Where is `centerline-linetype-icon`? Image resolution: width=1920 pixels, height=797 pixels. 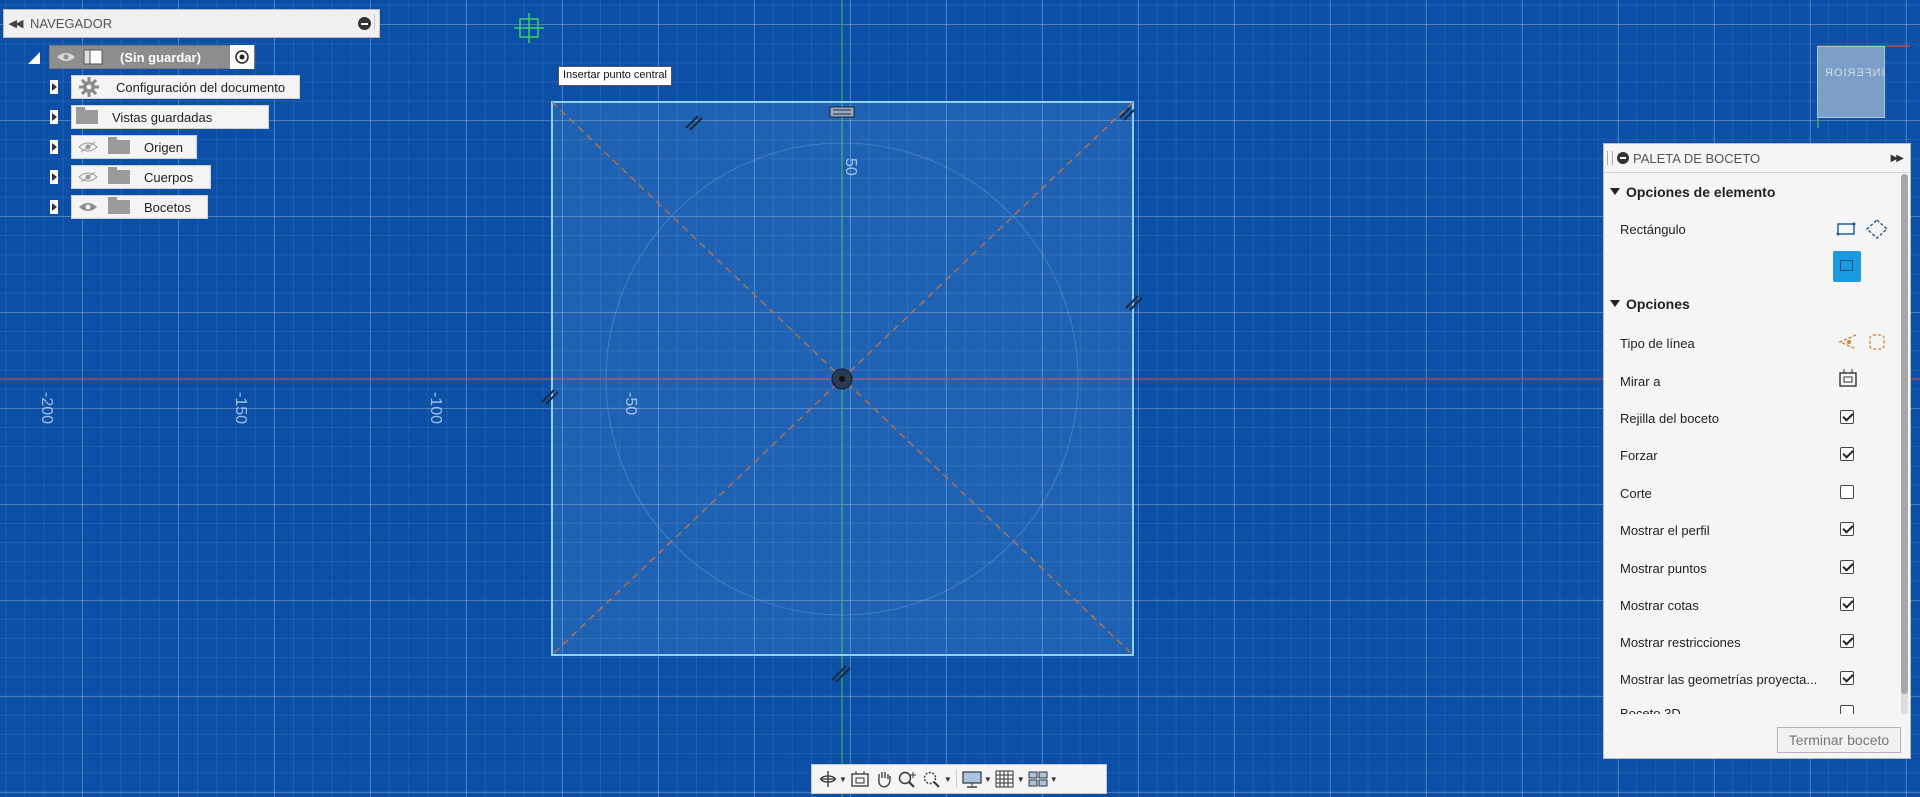
centerline-linetype-icon is located at coordinates (1877, 342).